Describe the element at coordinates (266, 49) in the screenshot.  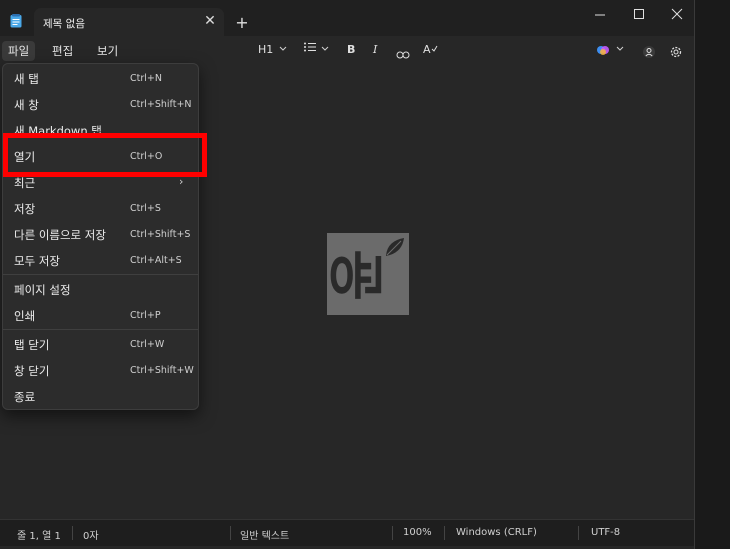
I see `heading-label: H1` at that location.